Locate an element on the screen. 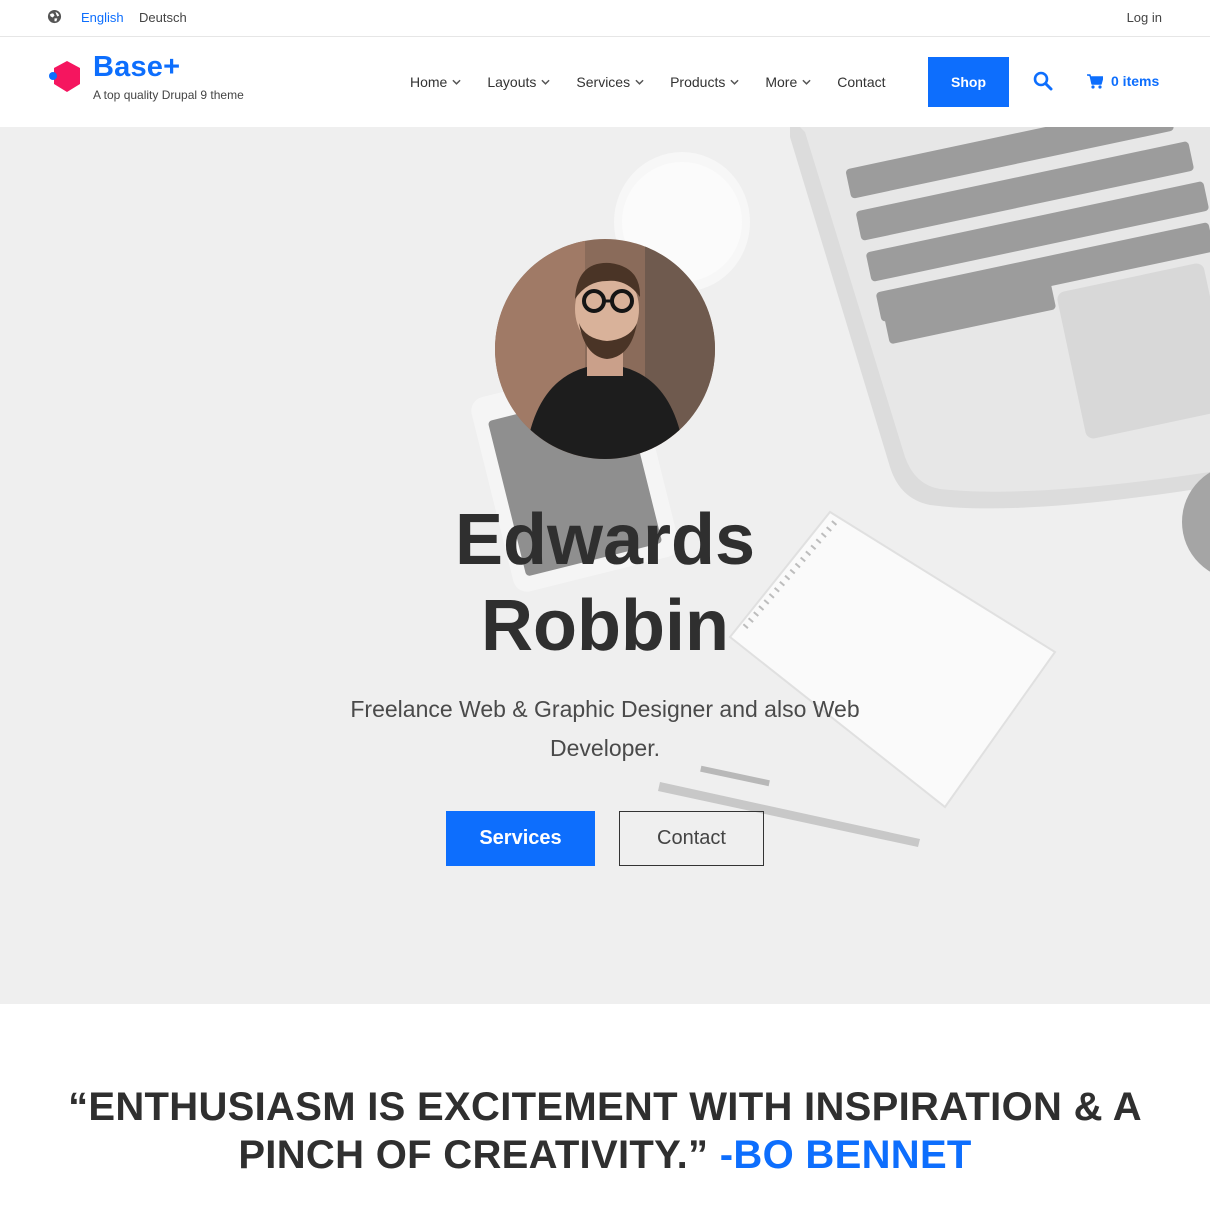 This screenshot has height=1210, width=1210. cart-link: 0 items is located at coordinates (1123, 81).